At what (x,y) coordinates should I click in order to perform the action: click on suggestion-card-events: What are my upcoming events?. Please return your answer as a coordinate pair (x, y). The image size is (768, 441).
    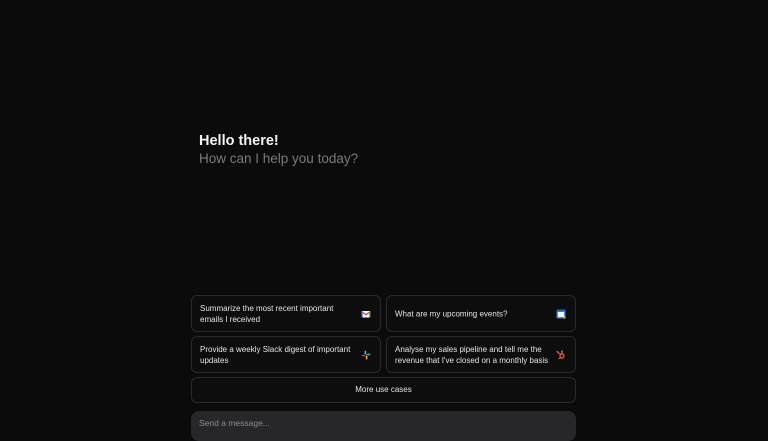
    Looking at the image, I should click on (481, 313).